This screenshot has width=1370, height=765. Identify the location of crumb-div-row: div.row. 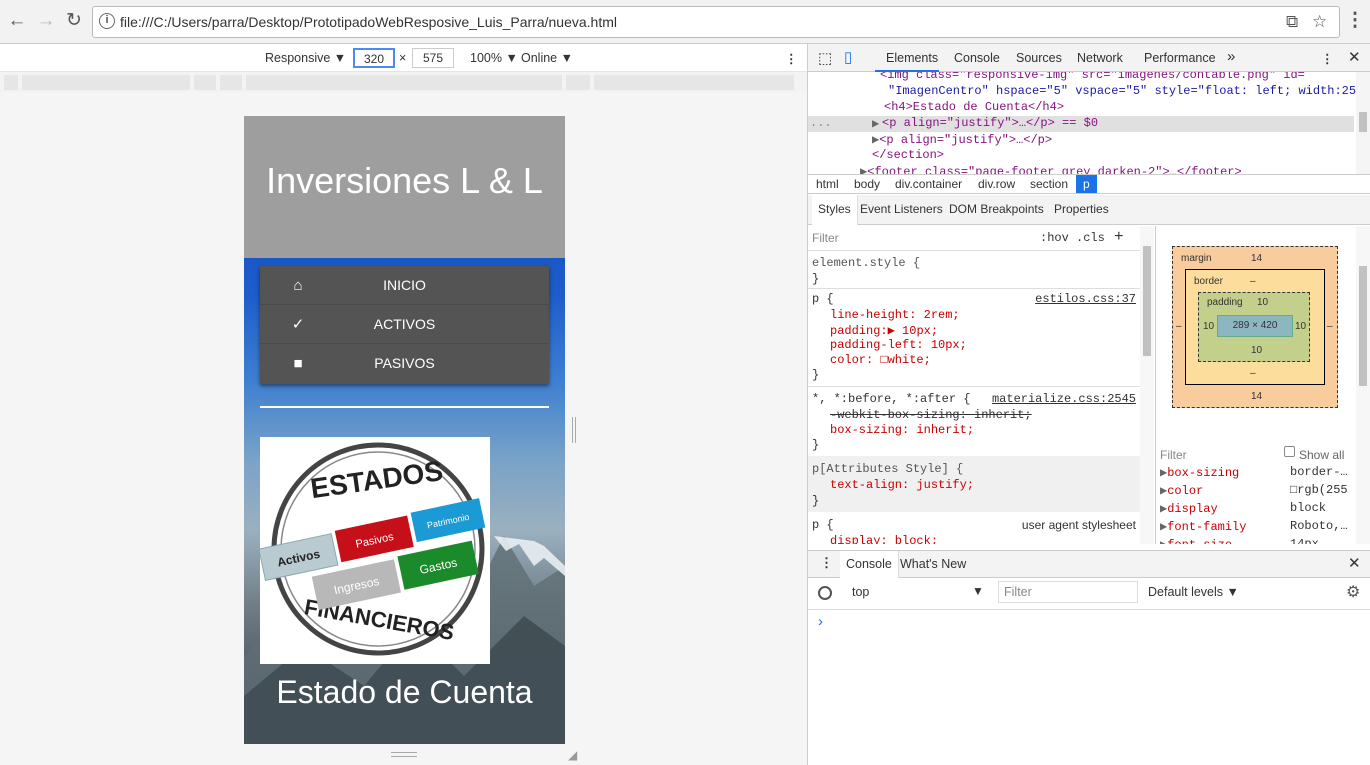
(996, 184).